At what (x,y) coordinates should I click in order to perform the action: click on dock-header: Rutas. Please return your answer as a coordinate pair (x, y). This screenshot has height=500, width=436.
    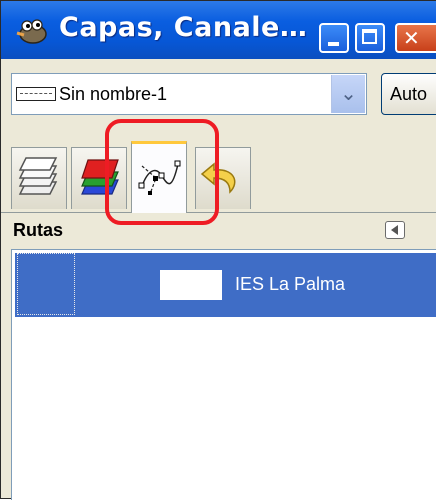
    Looking at the image, I should click on (218, 231).